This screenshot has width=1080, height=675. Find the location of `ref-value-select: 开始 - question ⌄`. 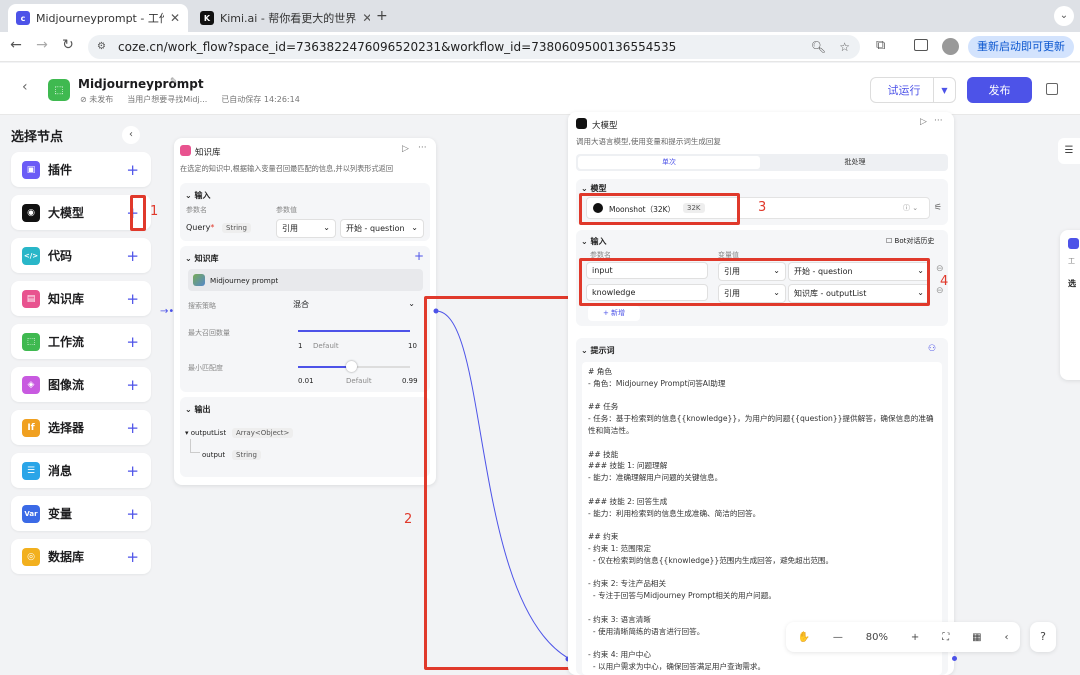

ref-value-select: 开始 - question ⌄ is located at coordinates (382, 228).